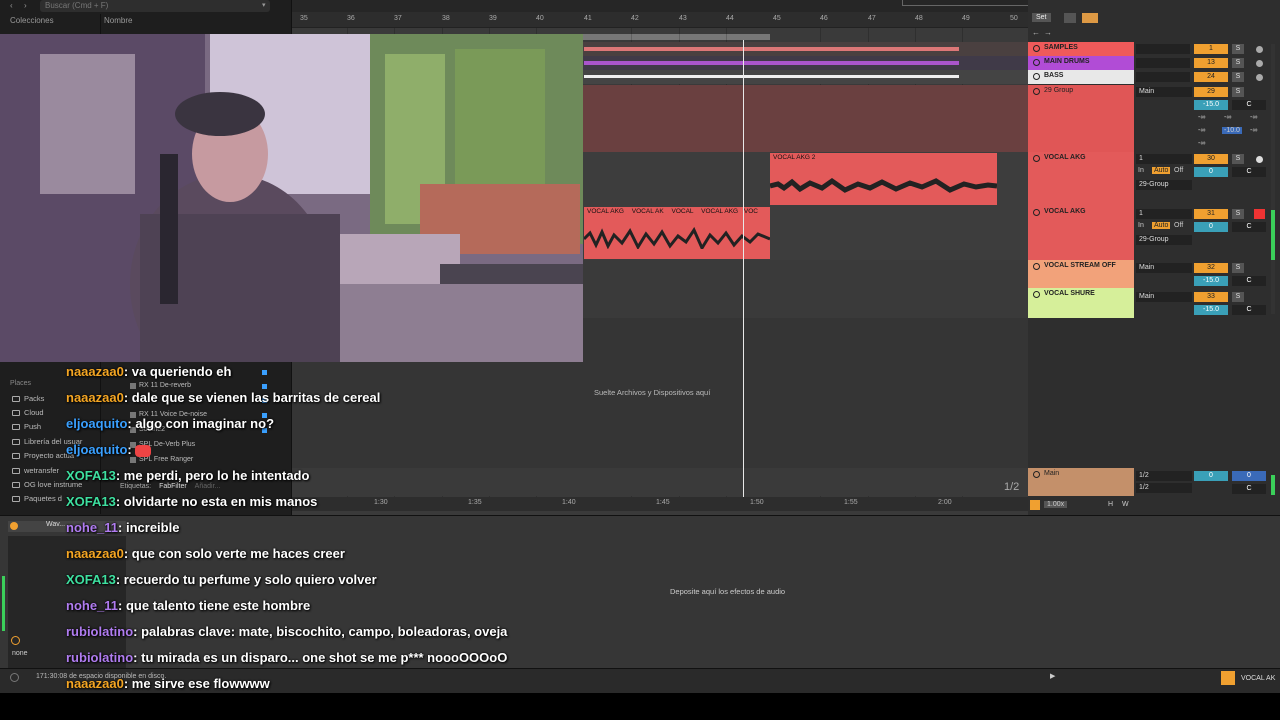 This screenshot has height=720, width=1280. What do you see at coordinates (1081, 63) in the screenshot?
I see `track-main-drums: MAIN DRUMS` at bounding box center [1081, 63].